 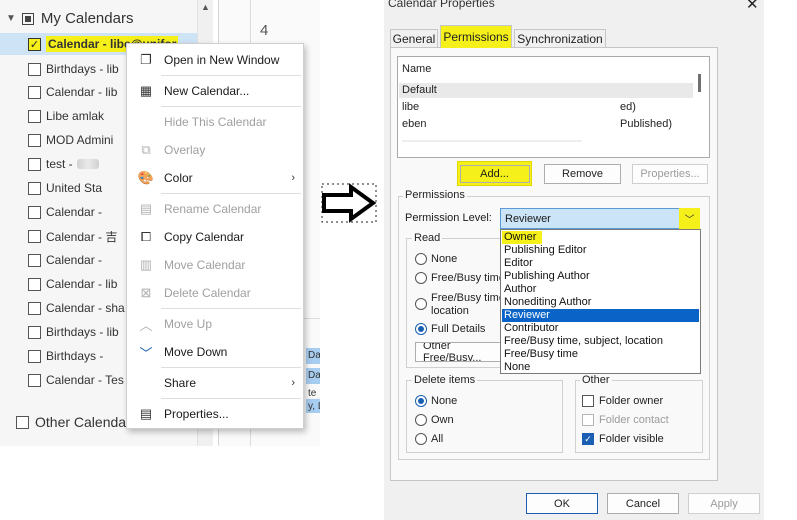 I want to click on chevron-right-icon: ›, so click(x=293, y=383).